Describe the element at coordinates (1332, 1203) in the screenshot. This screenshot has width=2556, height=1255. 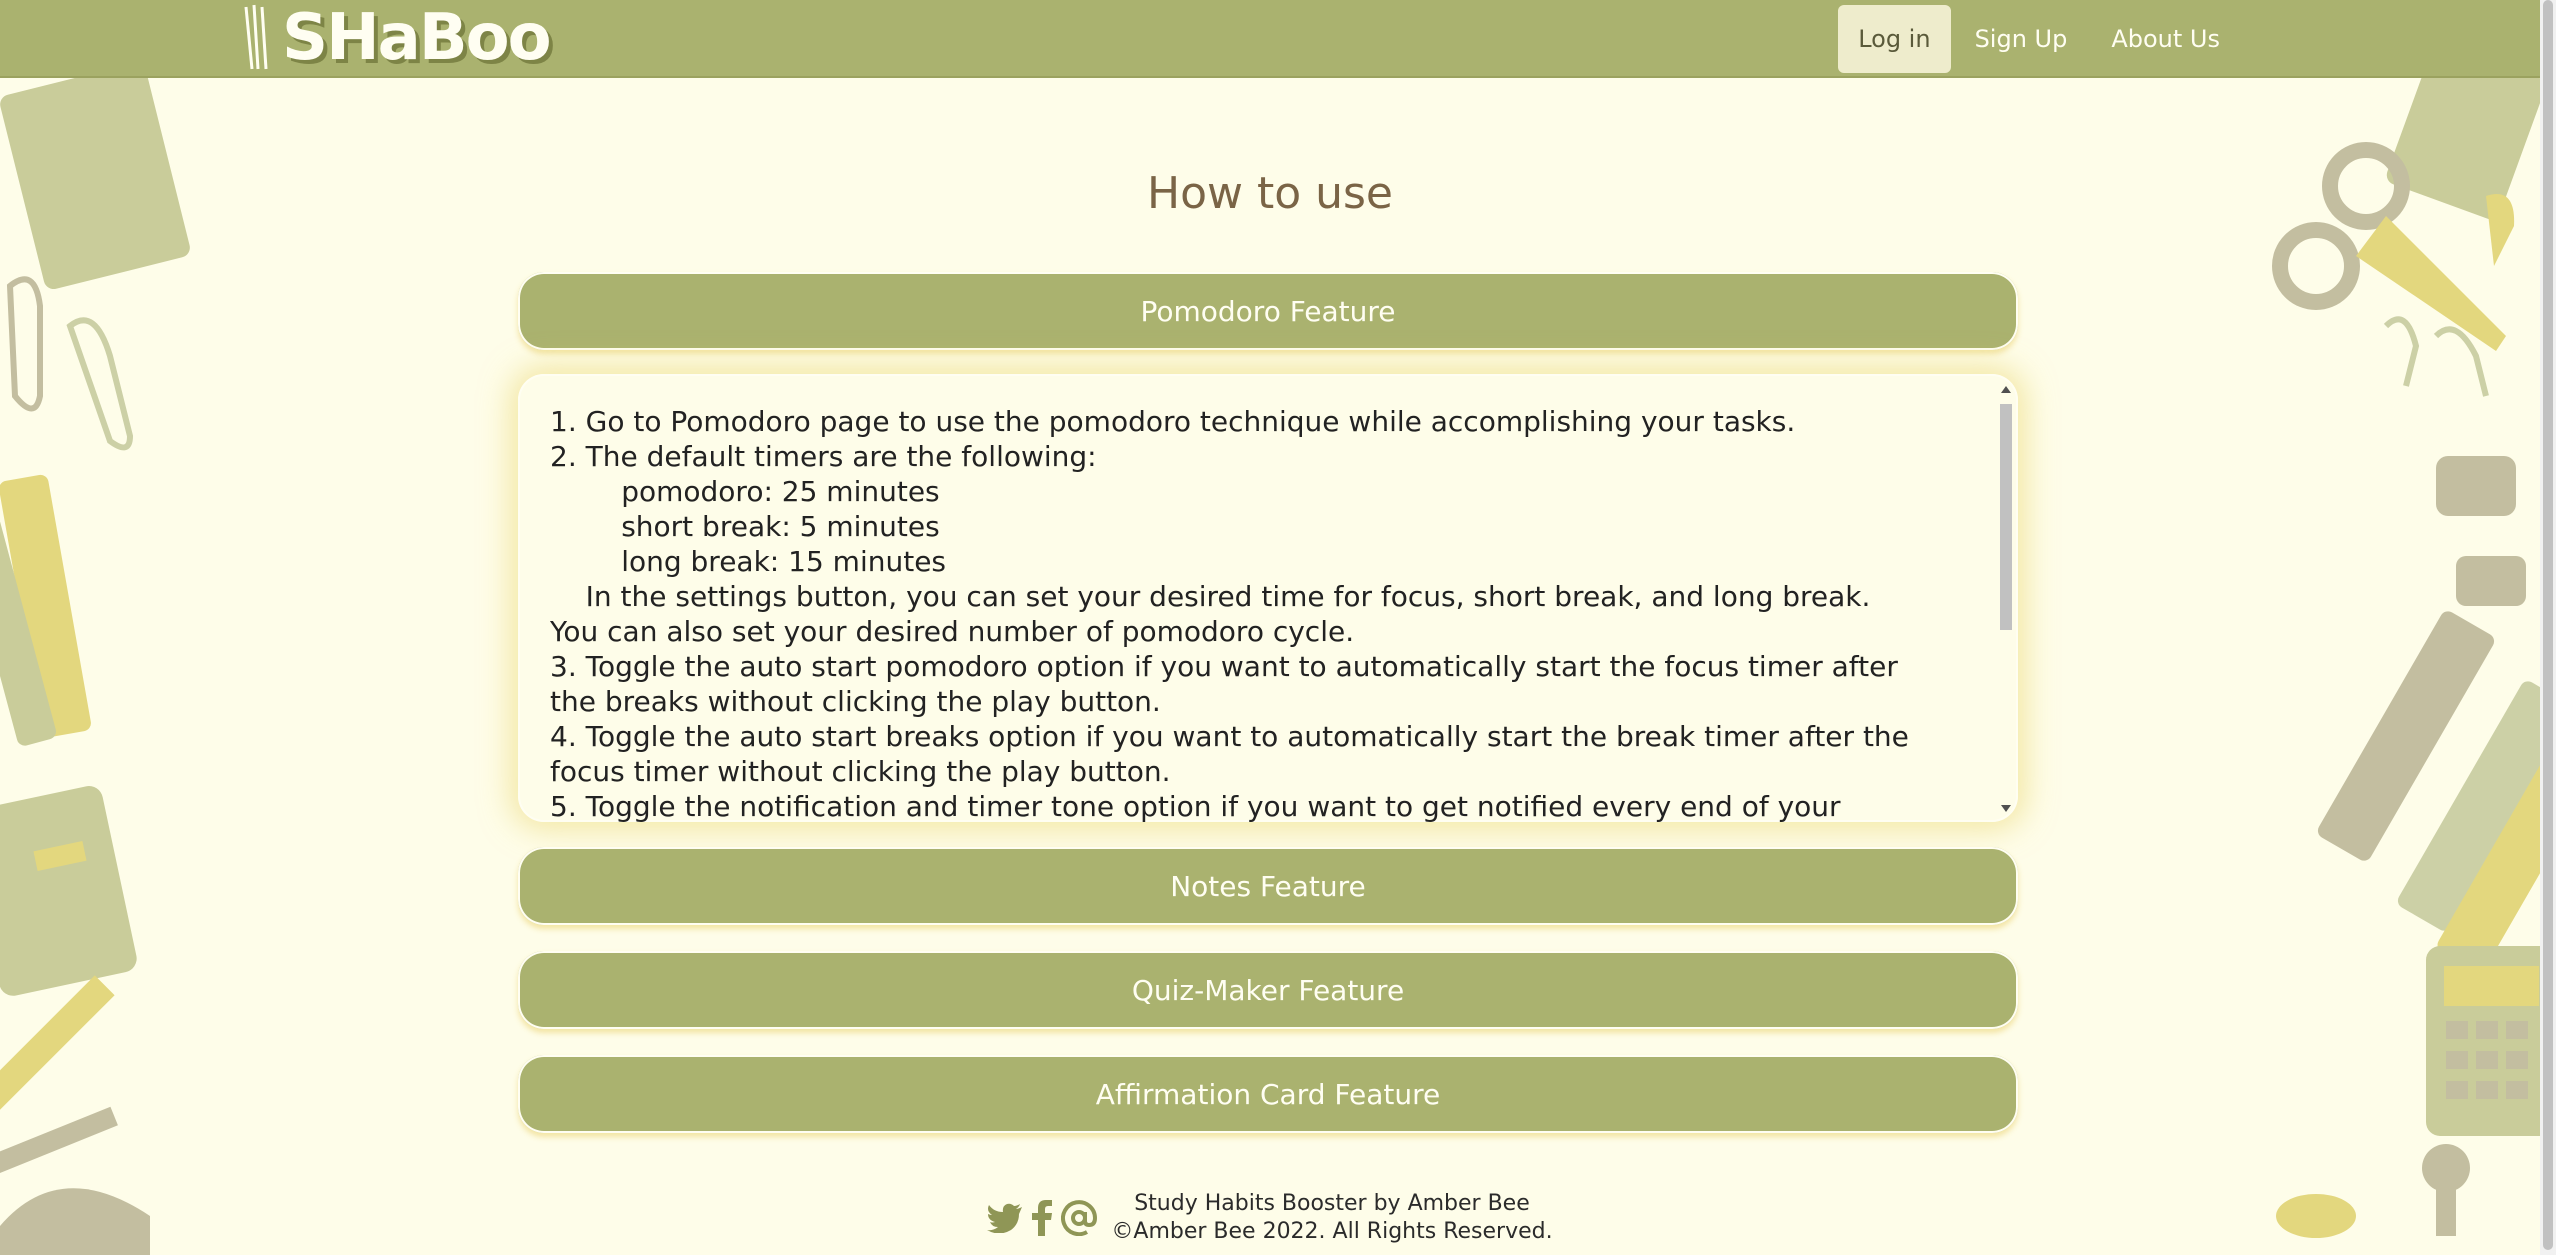
I see `footer-tagline: Study Habits Booster by Amber Bee` at that location.